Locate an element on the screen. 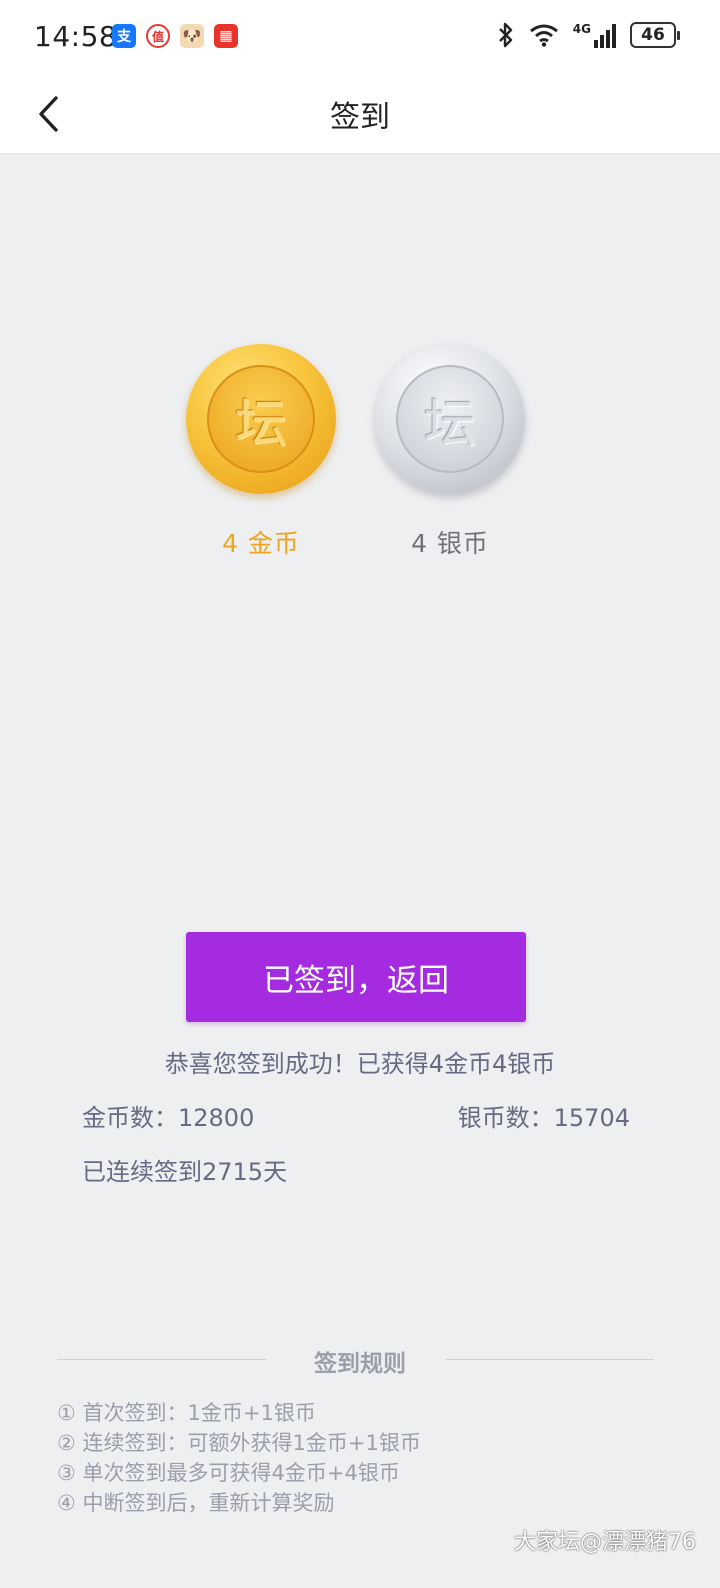 The image size is (720, 1588). rule-item: ① 首次签到：1金币+1银币 is located at coordinates (186, 1413).